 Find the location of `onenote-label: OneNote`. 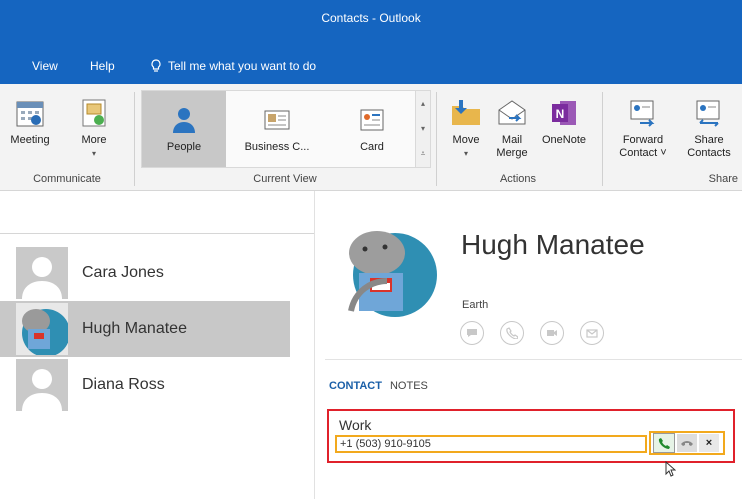

onenote-label: OneNote is located at coordinates (564, 140).